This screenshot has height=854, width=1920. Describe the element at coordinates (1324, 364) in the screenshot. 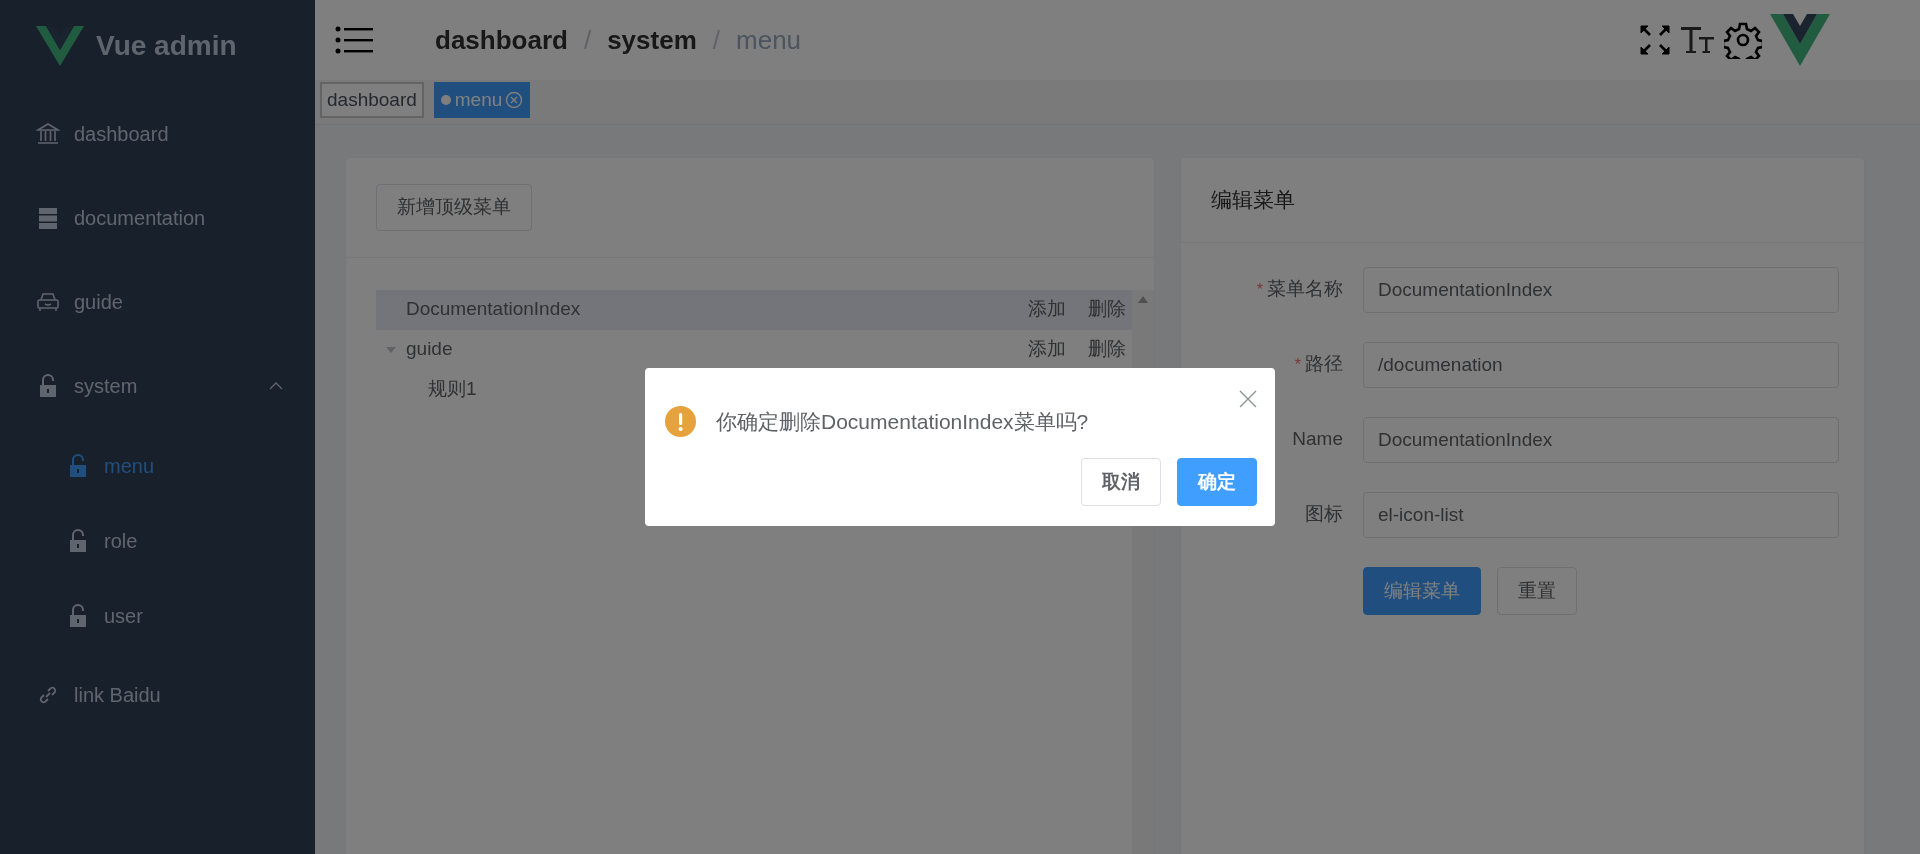

I see `field-label: 路径` at that location.